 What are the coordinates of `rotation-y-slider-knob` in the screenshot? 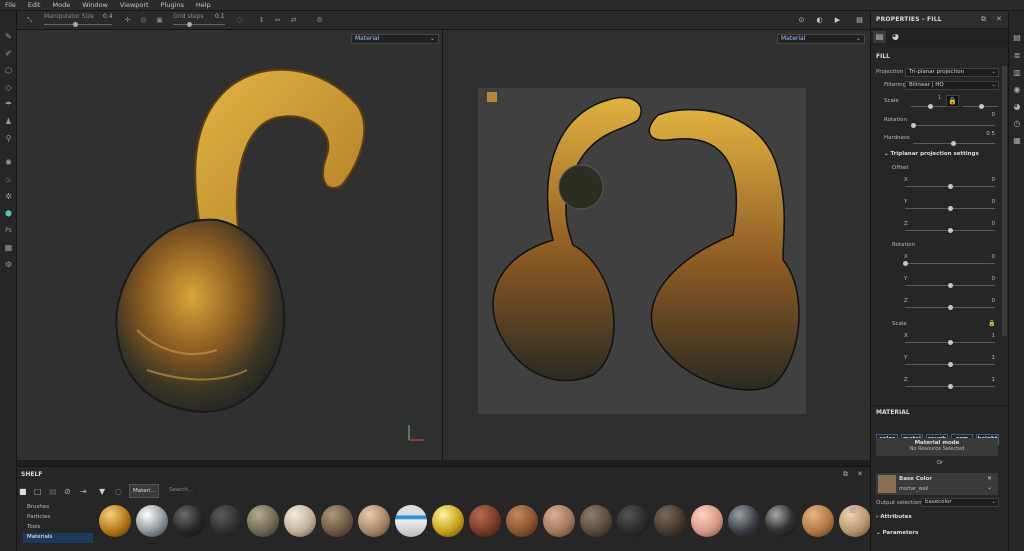 It's located at (950, 285).